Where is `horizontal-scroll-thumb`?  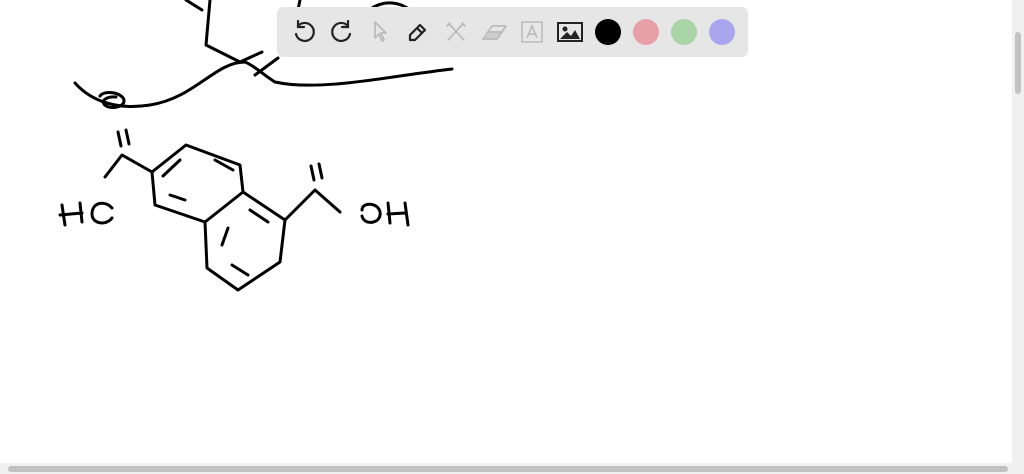
horizontal-scroll-thumb is located at coordinates (508, 469).